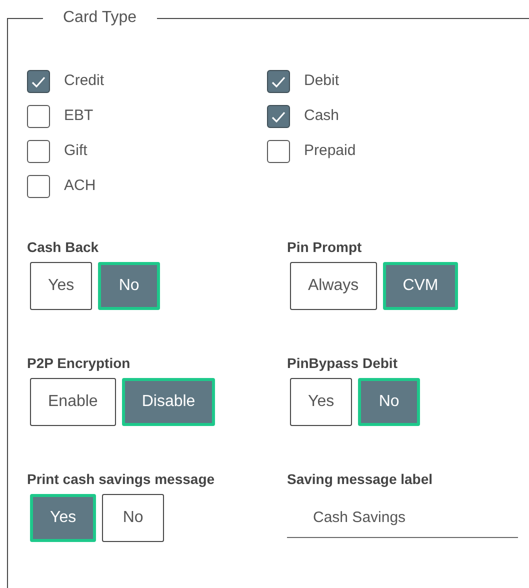 Image resolution: width=529 pixels, height=588 pixels. Describe the element at coordinates (420, 286) in the screenshot. I see `toggle-option: CVM` at that location.